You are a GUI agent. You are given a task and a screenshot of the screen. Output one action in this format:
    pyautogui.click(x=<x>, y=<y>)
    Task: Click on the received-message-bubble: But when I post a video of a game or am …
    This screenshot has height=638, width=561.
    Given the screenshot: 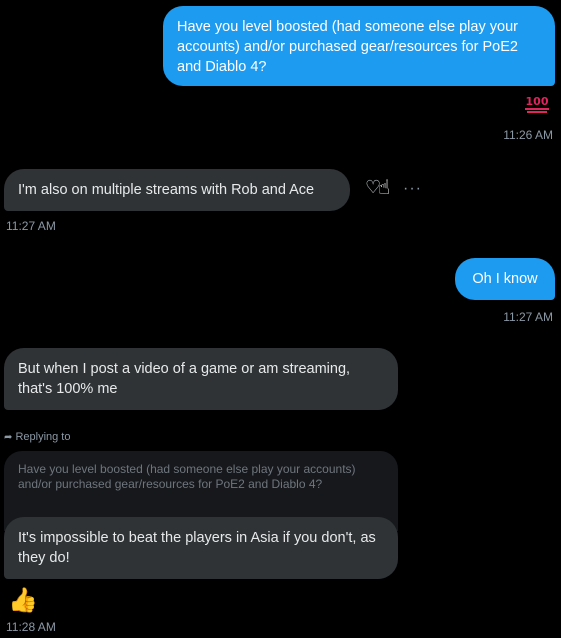 What is the action you would take?
    pyautogui.click(x=201, y=379)
    